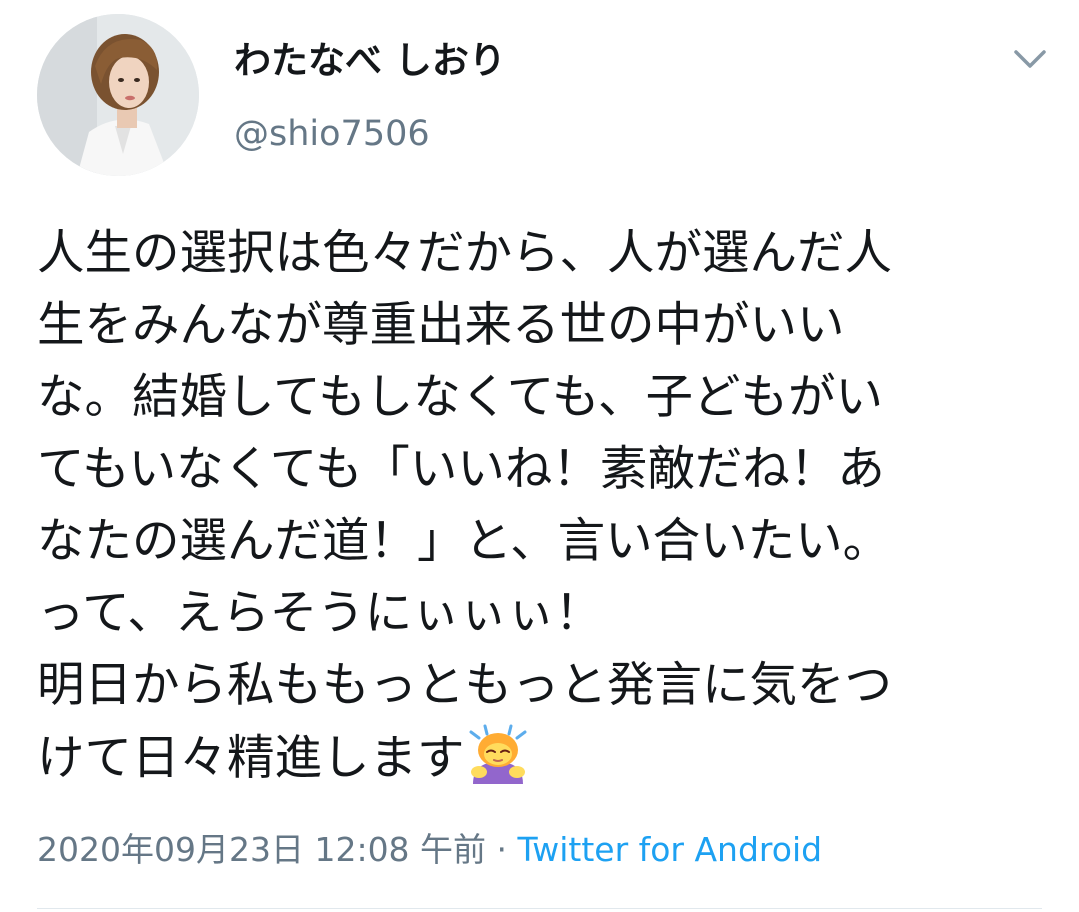 This screenshot has width=1079, height=912. What do you see at coordinates (539, 908) in the screenshot?
I see `divider` at bounding box center [539, 908].